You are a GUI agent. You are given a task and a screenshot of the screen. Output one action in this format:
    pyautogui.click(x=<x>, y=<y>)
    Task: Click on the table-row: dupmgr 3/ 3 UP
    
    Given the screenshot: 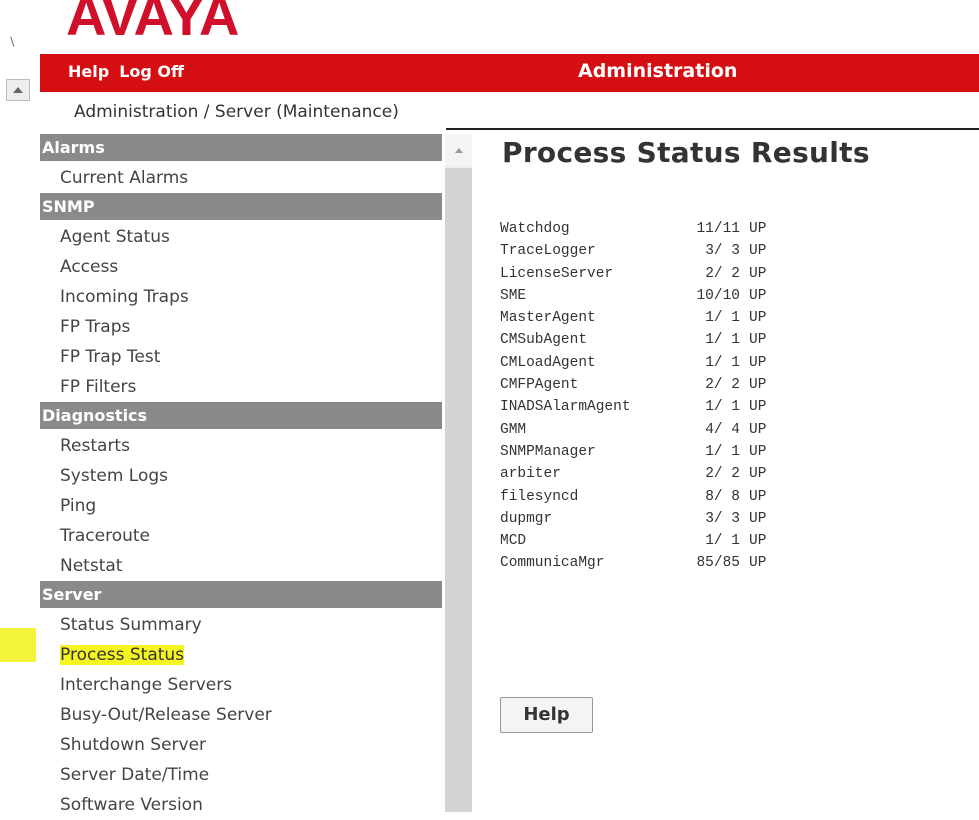 What is the action you would take?
    pyautogui.click(x=633, y=519)
    